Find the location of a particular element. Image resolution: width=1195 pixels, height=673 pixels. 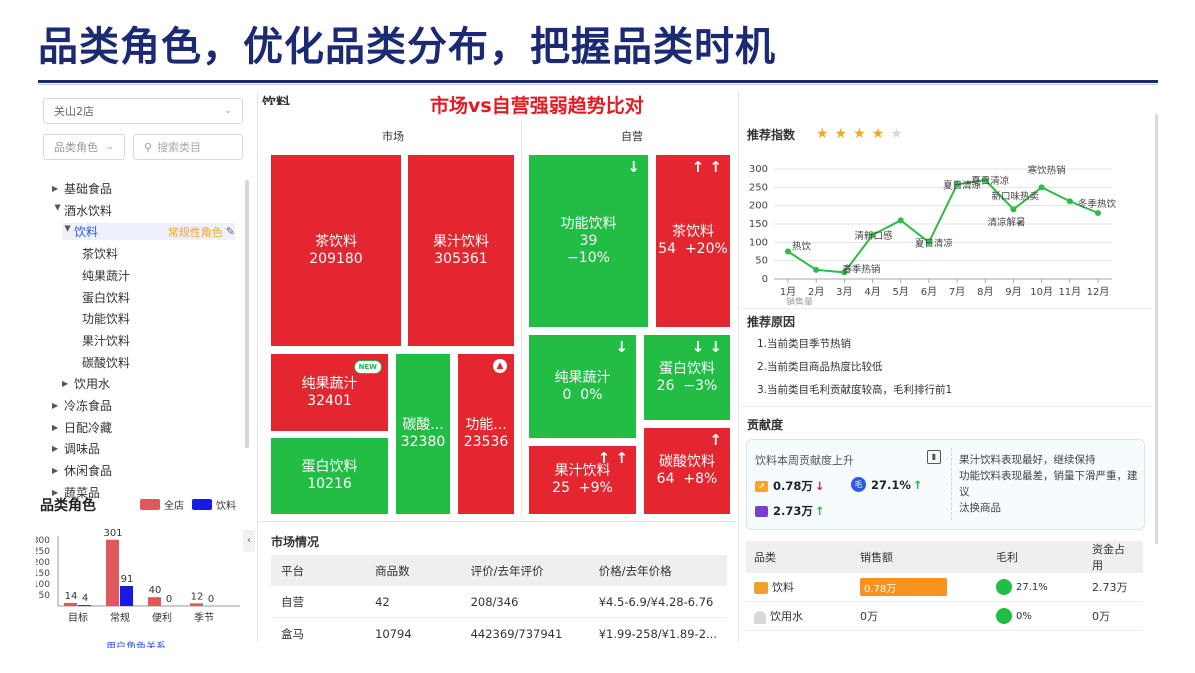

note-line: 果汁饮料表现最好，继续保持 is located at coordinates (1027, 460).